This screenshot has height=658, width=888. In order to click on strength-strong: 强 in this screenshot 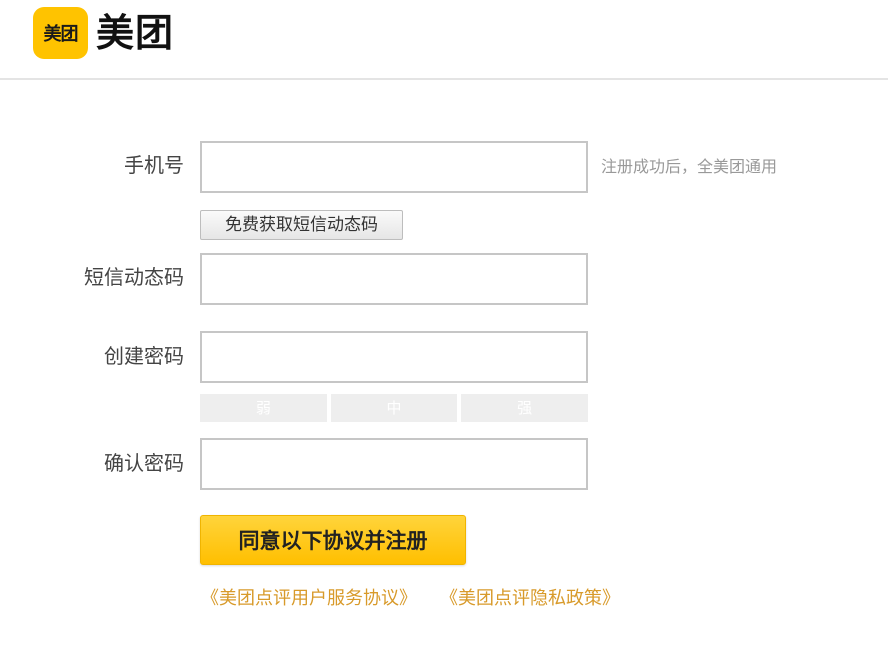, I will do `click(525, 408)`.